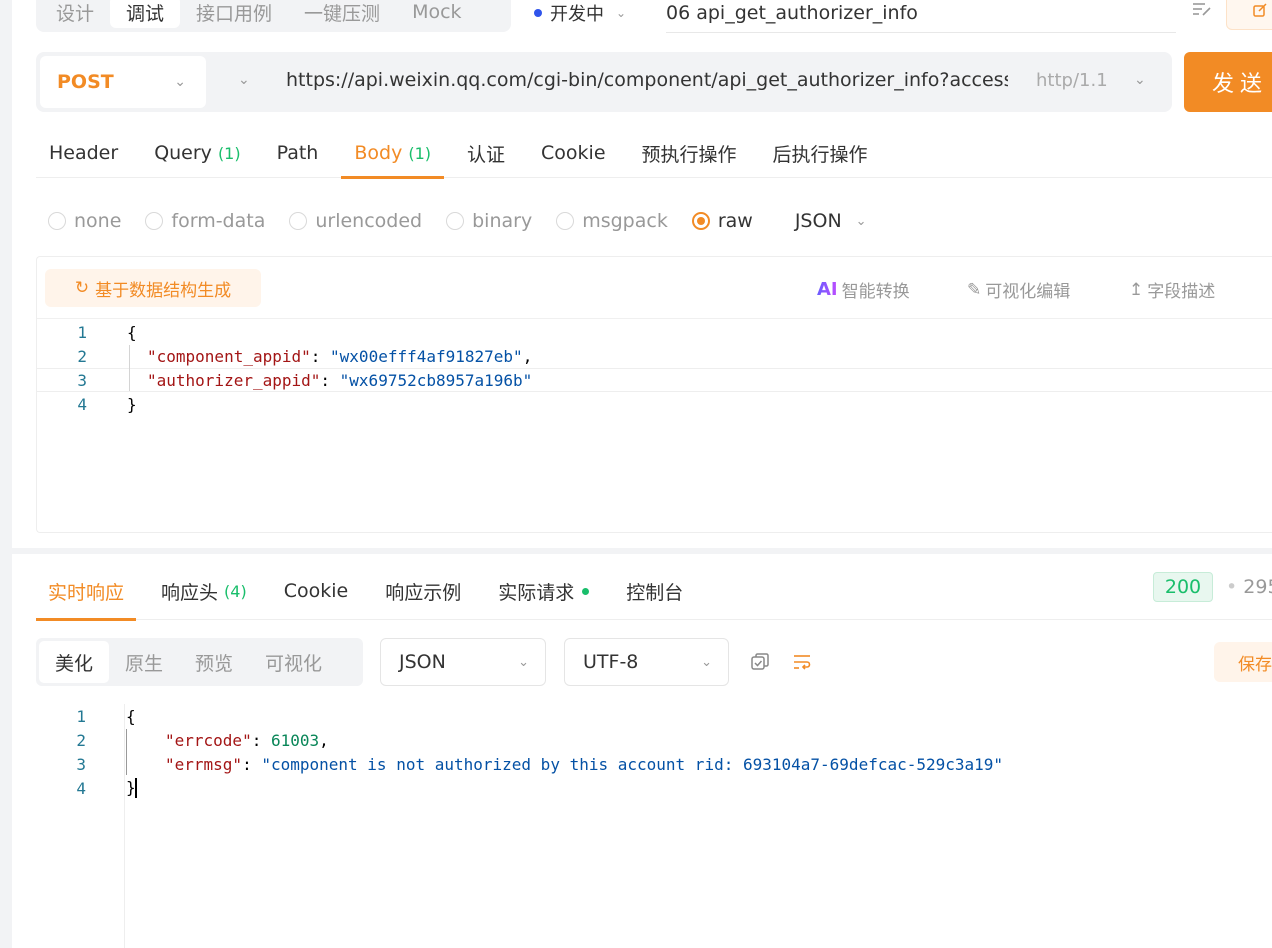 This screenshot has width=1272, height=948. I want to click on ai-convert-label: 智能转换, so click(875, 292).